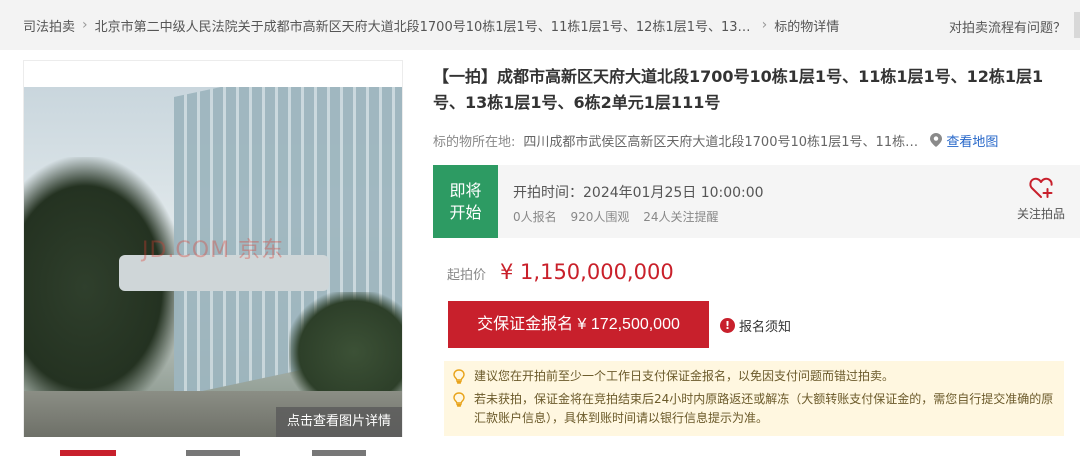 The image size is (1080, 456). Describe the element at coordinates (972, 140) in the screenshot. I see `view-map-link: 查看地图` at that location.